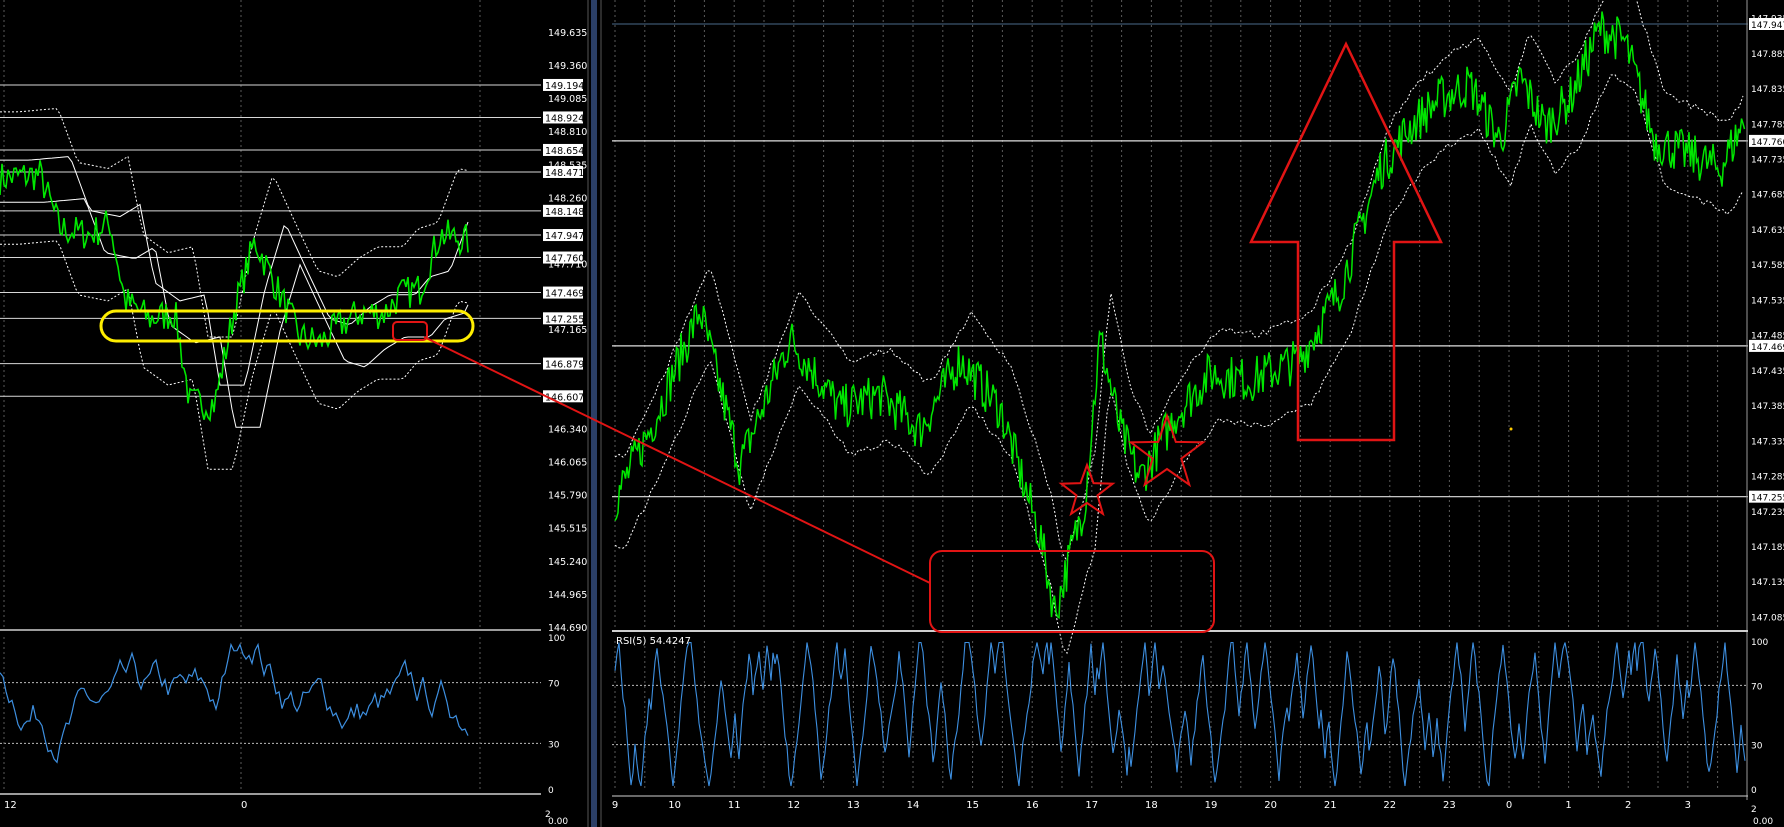 Image resolution: width=1784 pixels, height=827 pixels. What do you see at coordinates (1767, 442) in the screenshot?
I see `y-tick-label: 147.335` at bounding box center [1767, 442].